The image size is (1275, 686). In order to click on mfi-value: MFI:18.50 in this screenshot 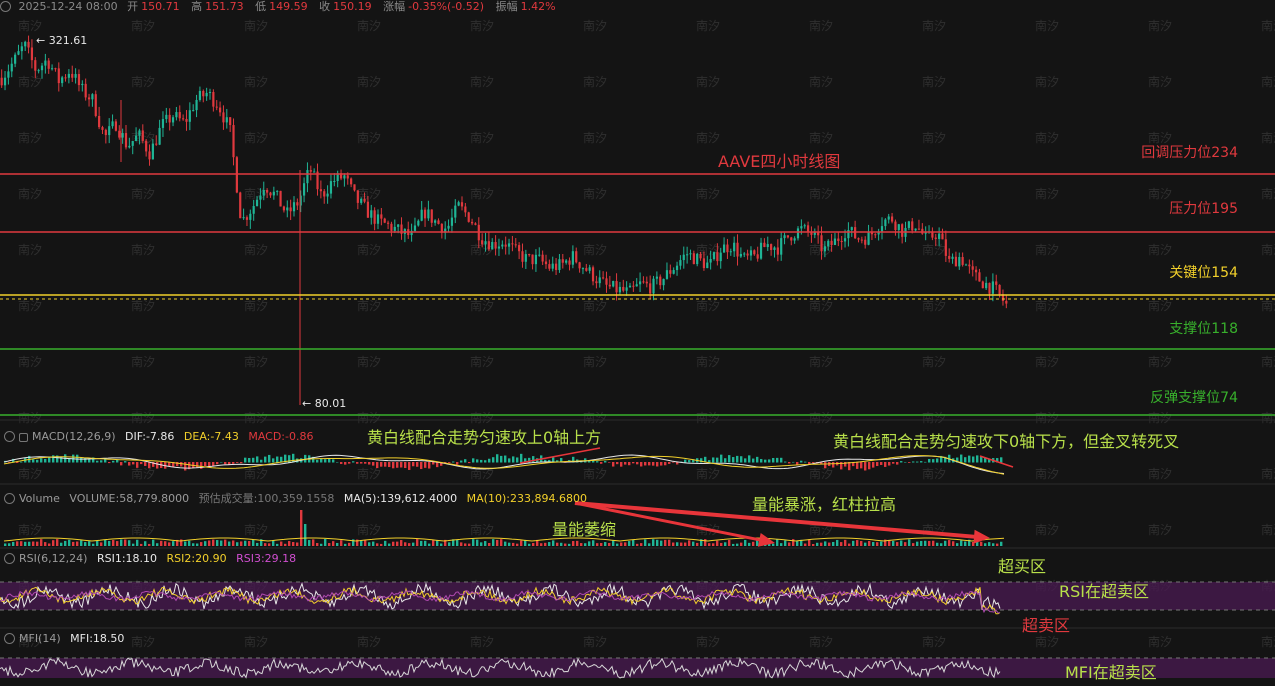, I will do `click(97, 638)`.